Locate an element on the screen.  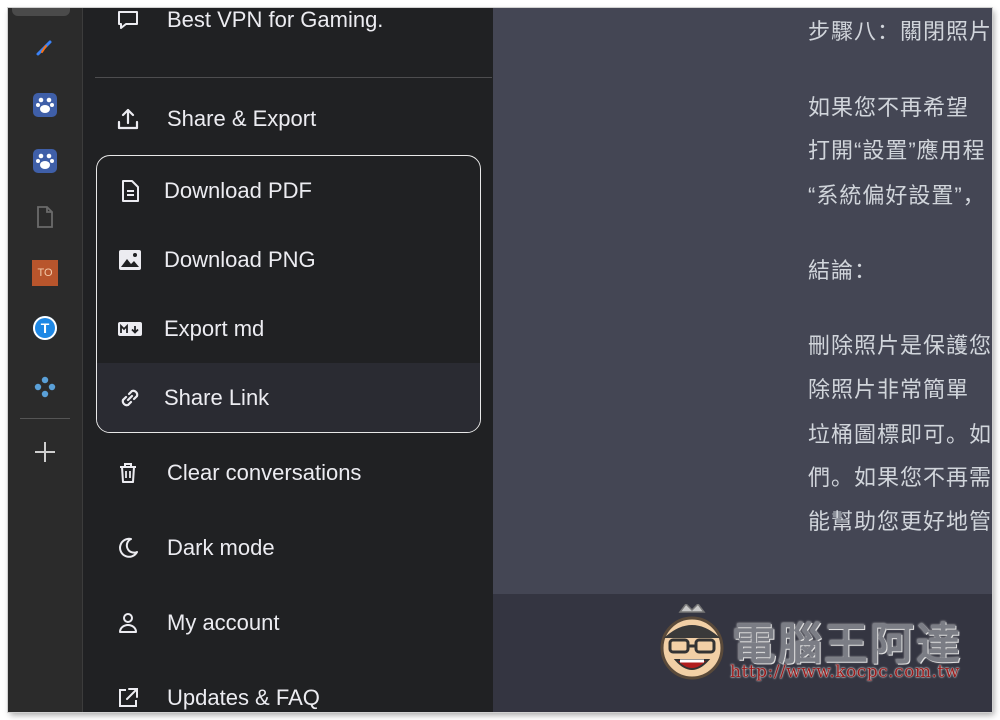
content-line: 刪除照片是保護您 is located at coordinates (900, 345).